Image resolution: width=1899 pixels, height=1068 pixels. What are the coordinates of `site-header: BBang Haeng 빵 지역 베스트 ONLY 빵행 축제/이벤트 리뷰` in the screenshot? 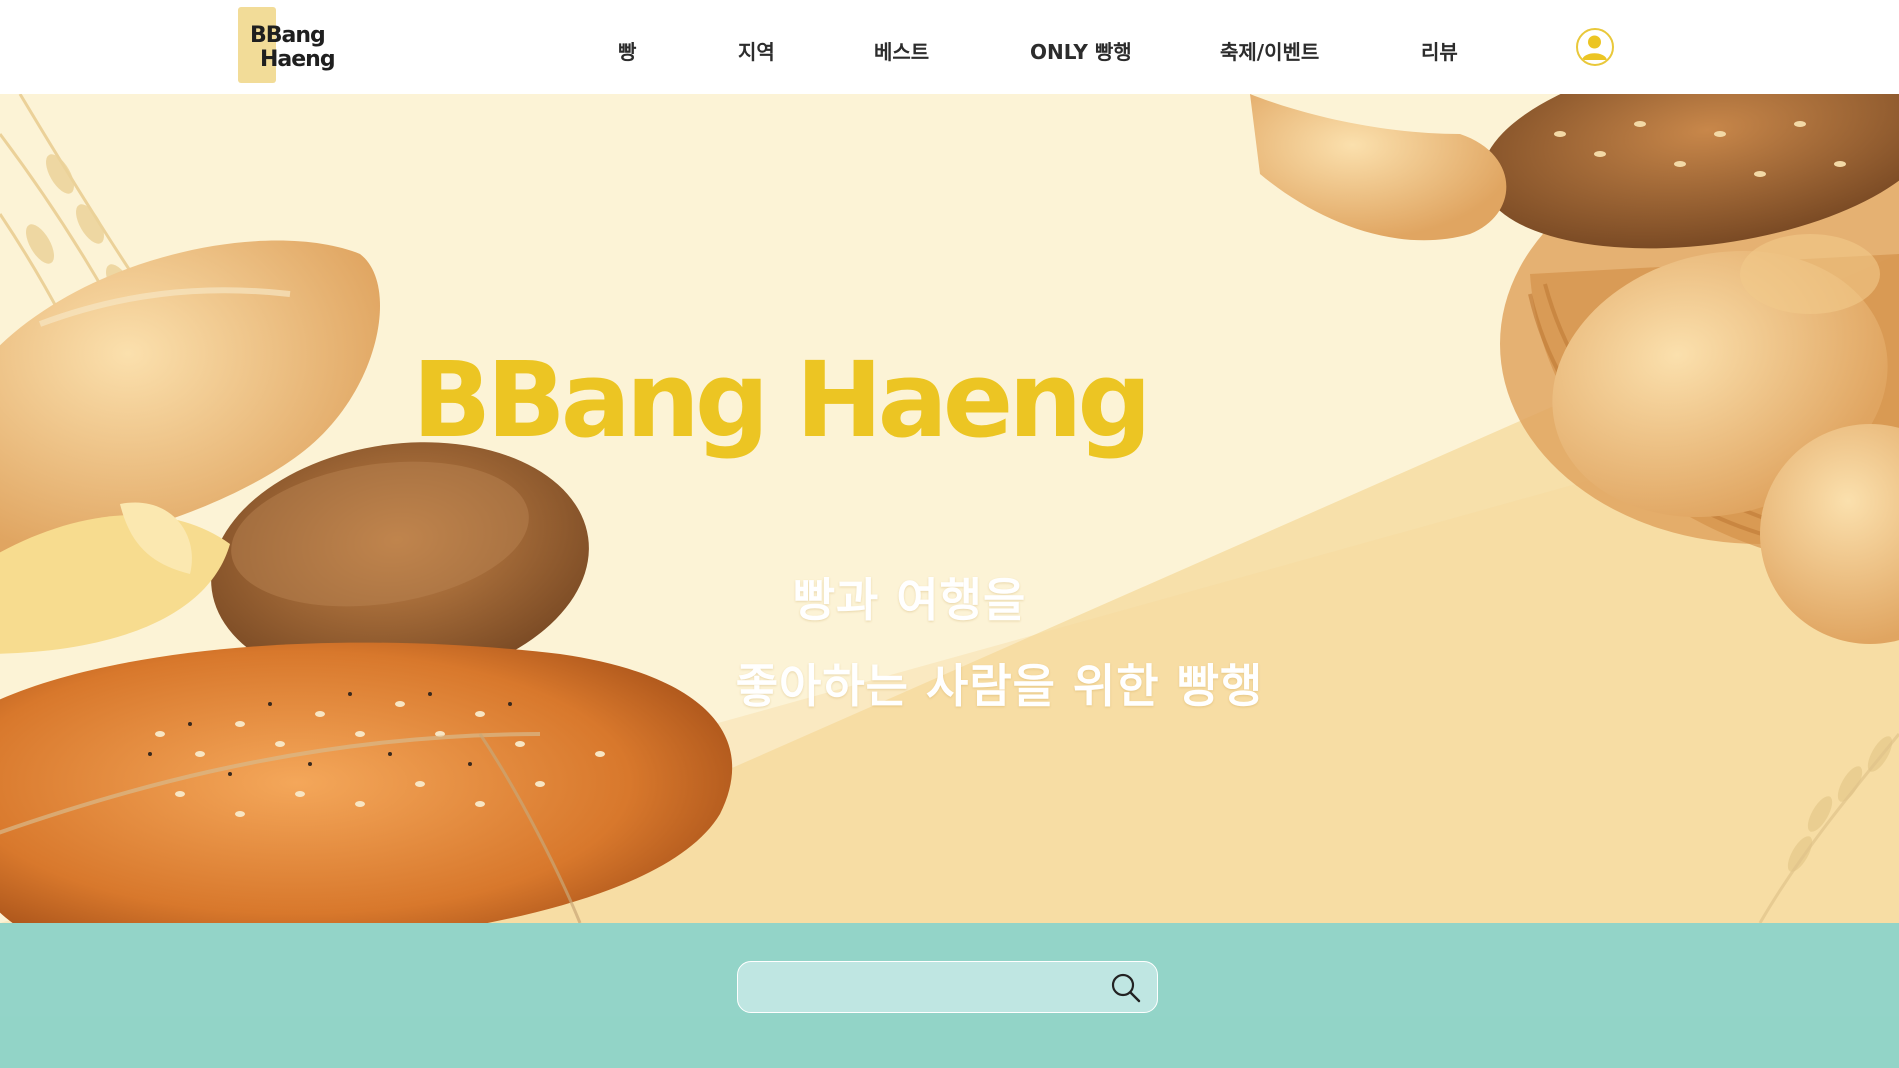 It's located at (949, 47).